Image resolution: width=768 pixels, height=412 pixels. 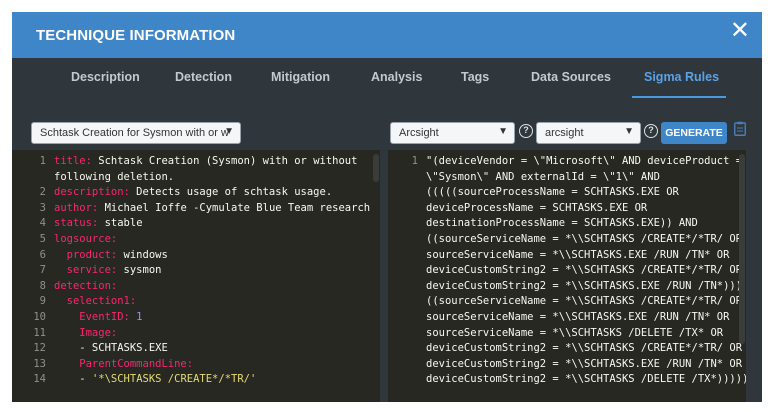 What do you see at coordinates (552, 192) in the screenshot?
I see `output-text: (((((sourceProcessName = SCHTASKS.EXE OR` at bounding box center [552, 192].